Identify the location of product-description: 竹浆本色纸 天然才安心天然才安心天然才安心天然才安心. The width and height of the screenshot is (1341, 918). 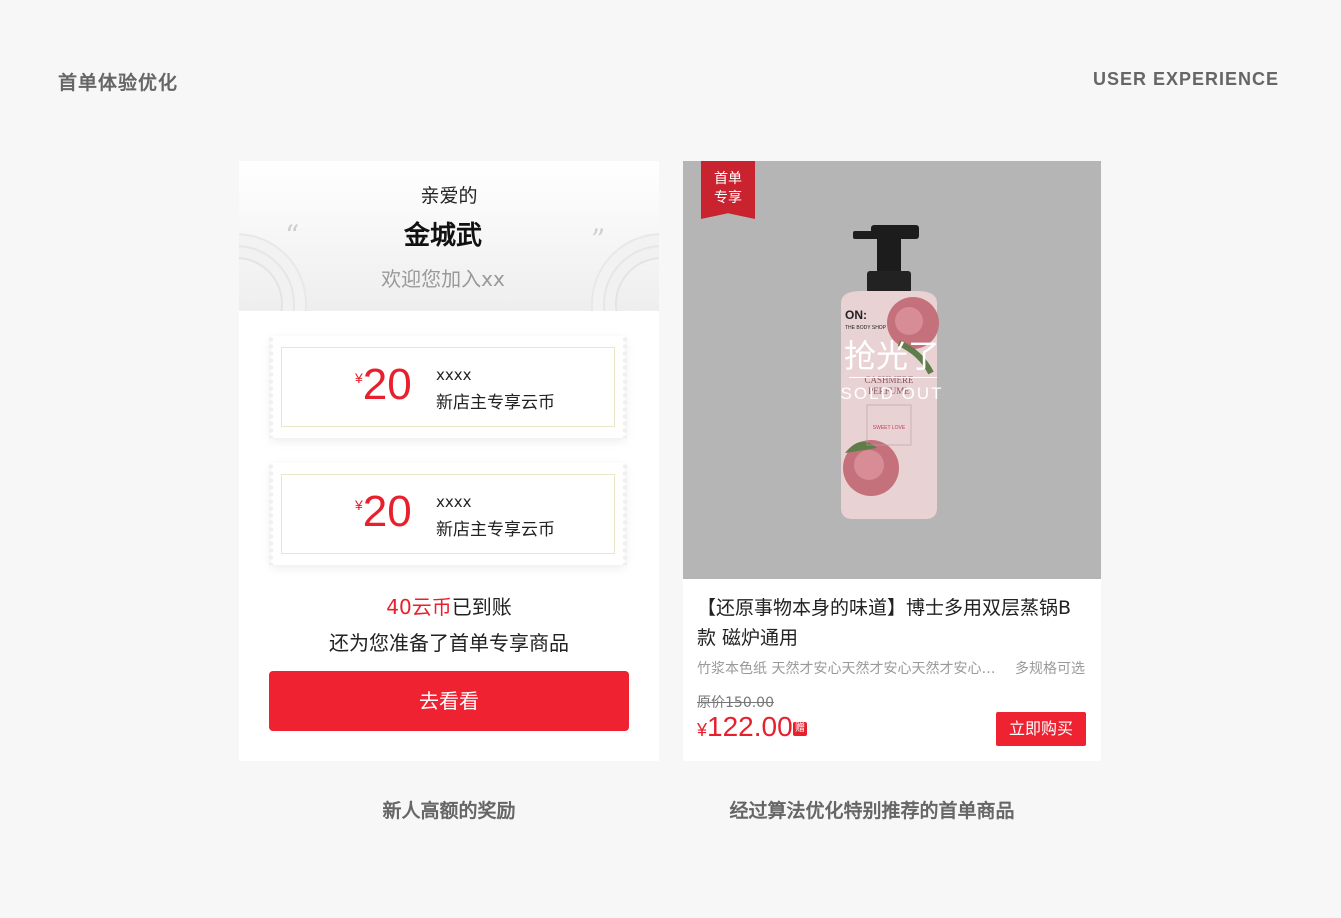
(850, 669).